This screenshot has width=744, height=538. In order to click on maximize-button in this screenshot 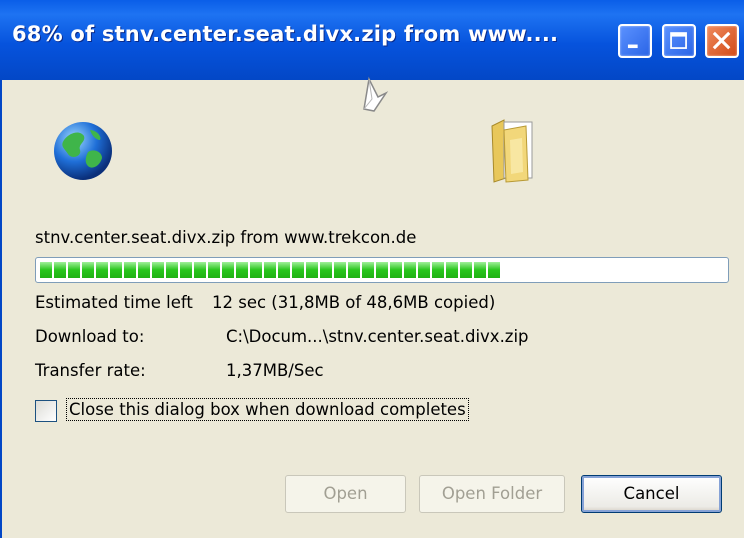, I will do `click(679, 41)`.